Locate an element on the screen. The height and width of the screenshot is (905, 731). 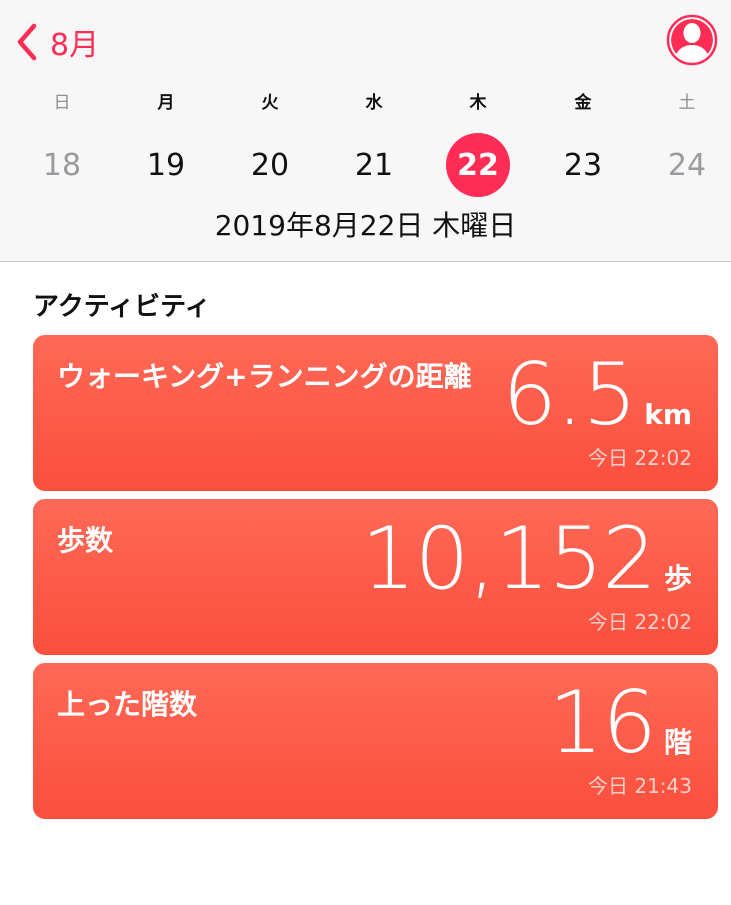
card-title: 上った階数 is located at coordinates (127, 704).